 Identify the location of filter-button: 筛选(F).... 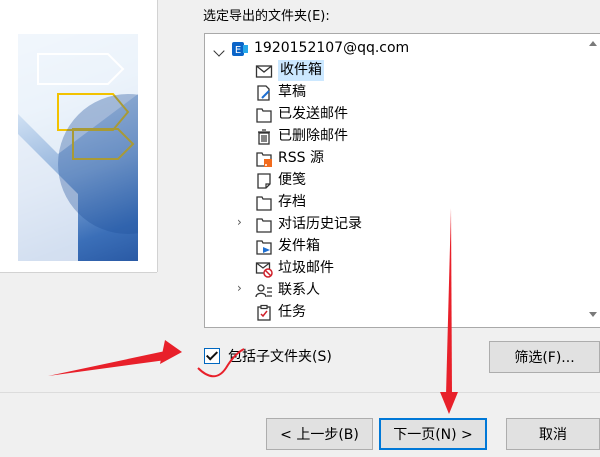
(544, 357).